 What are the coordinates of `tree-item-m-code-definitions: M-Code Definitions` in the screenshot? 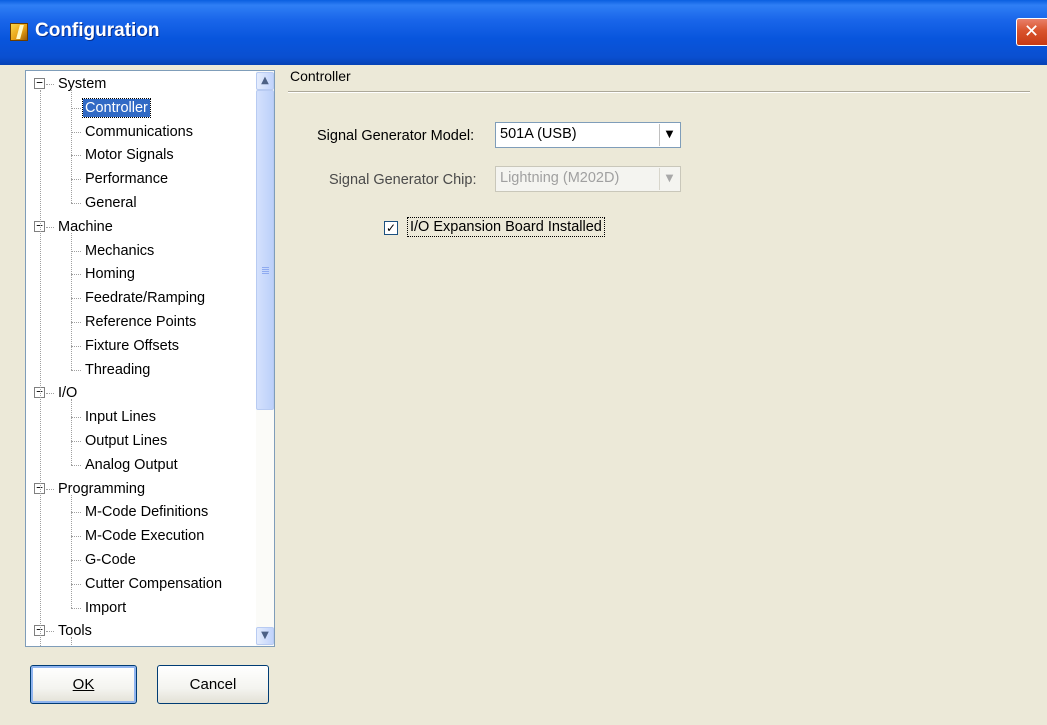 It's located at (146, 512).